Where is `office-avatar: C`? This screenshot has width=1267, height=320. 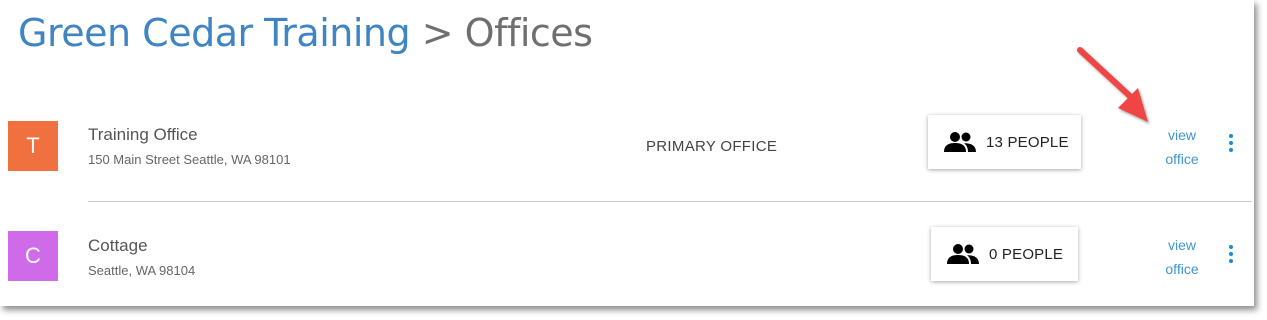 office-avatar: C is located at coordinates (33, 256).